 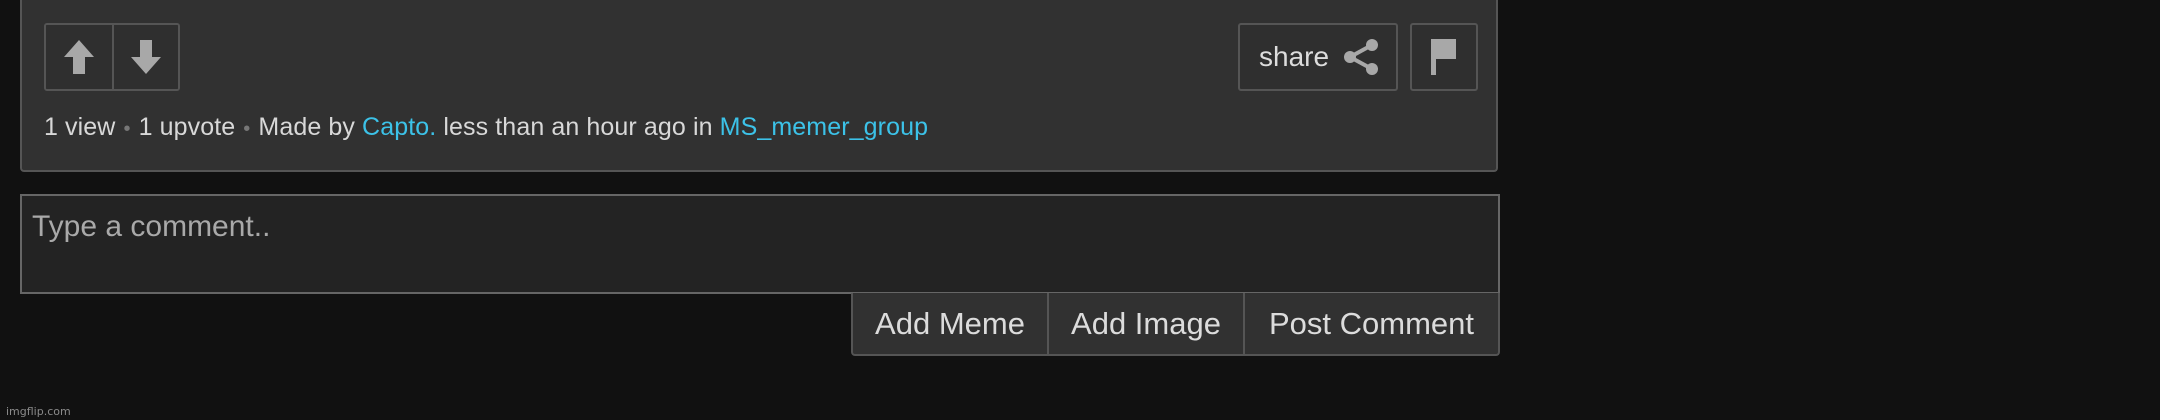 What do you see at coordinates (306, 127) in the screenshot?
I see `made-by-label: Made by` at bounding box center [306, 127].